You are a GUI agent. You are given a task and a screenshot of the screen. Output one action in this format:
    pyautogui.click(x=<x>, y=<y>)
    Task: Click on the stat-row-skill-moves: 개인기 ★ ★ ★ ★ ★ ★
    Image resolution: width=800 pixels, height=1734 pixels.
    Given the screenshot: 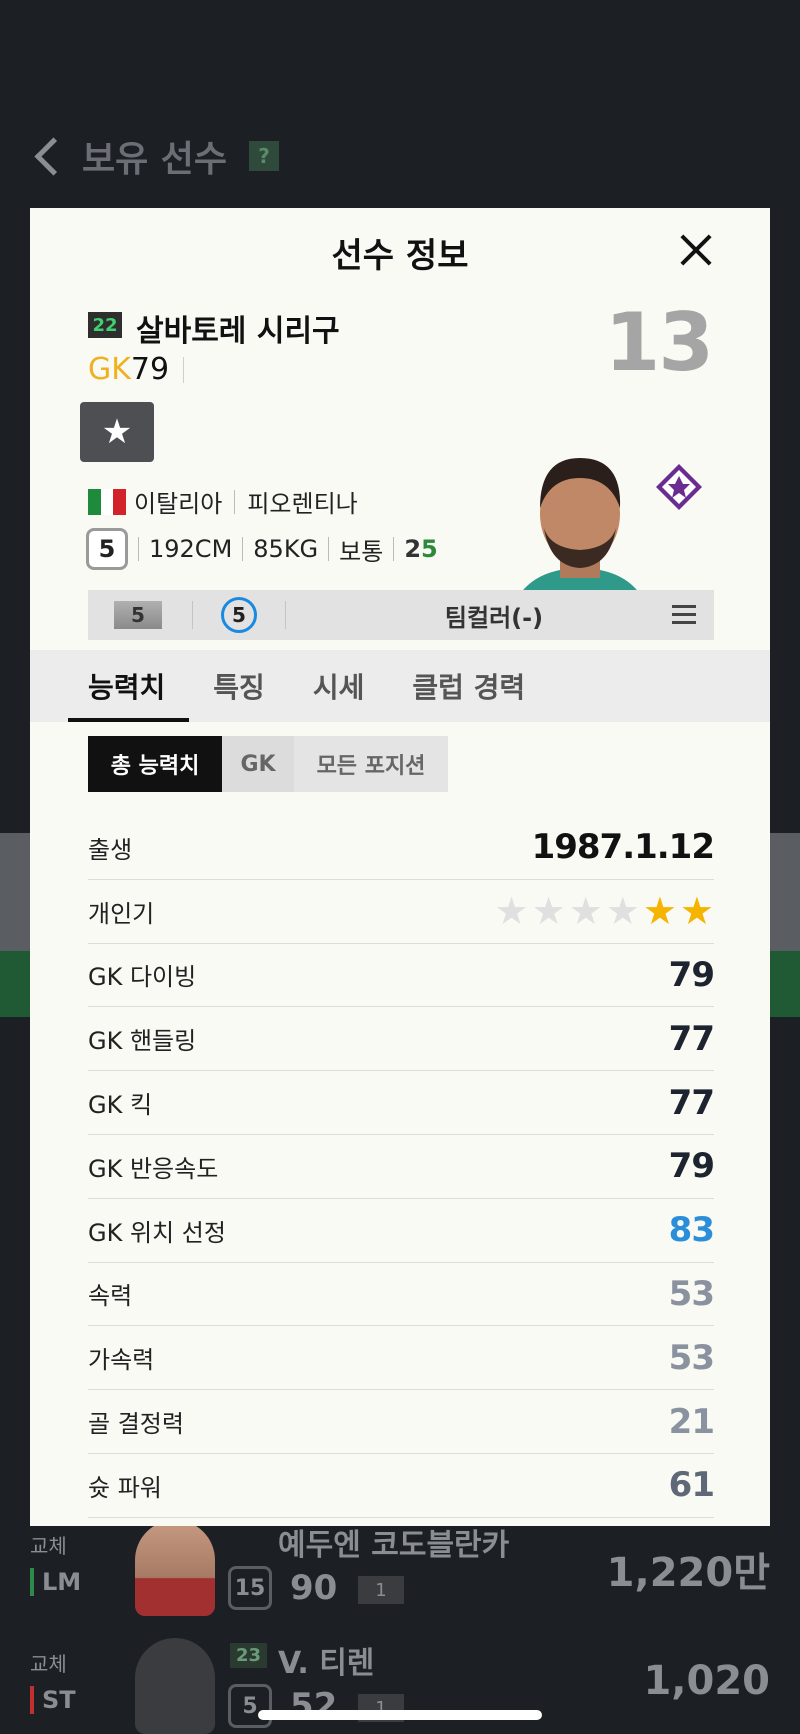 What is the action you would take?
    pyautogui.click(x=401, y=912)
    